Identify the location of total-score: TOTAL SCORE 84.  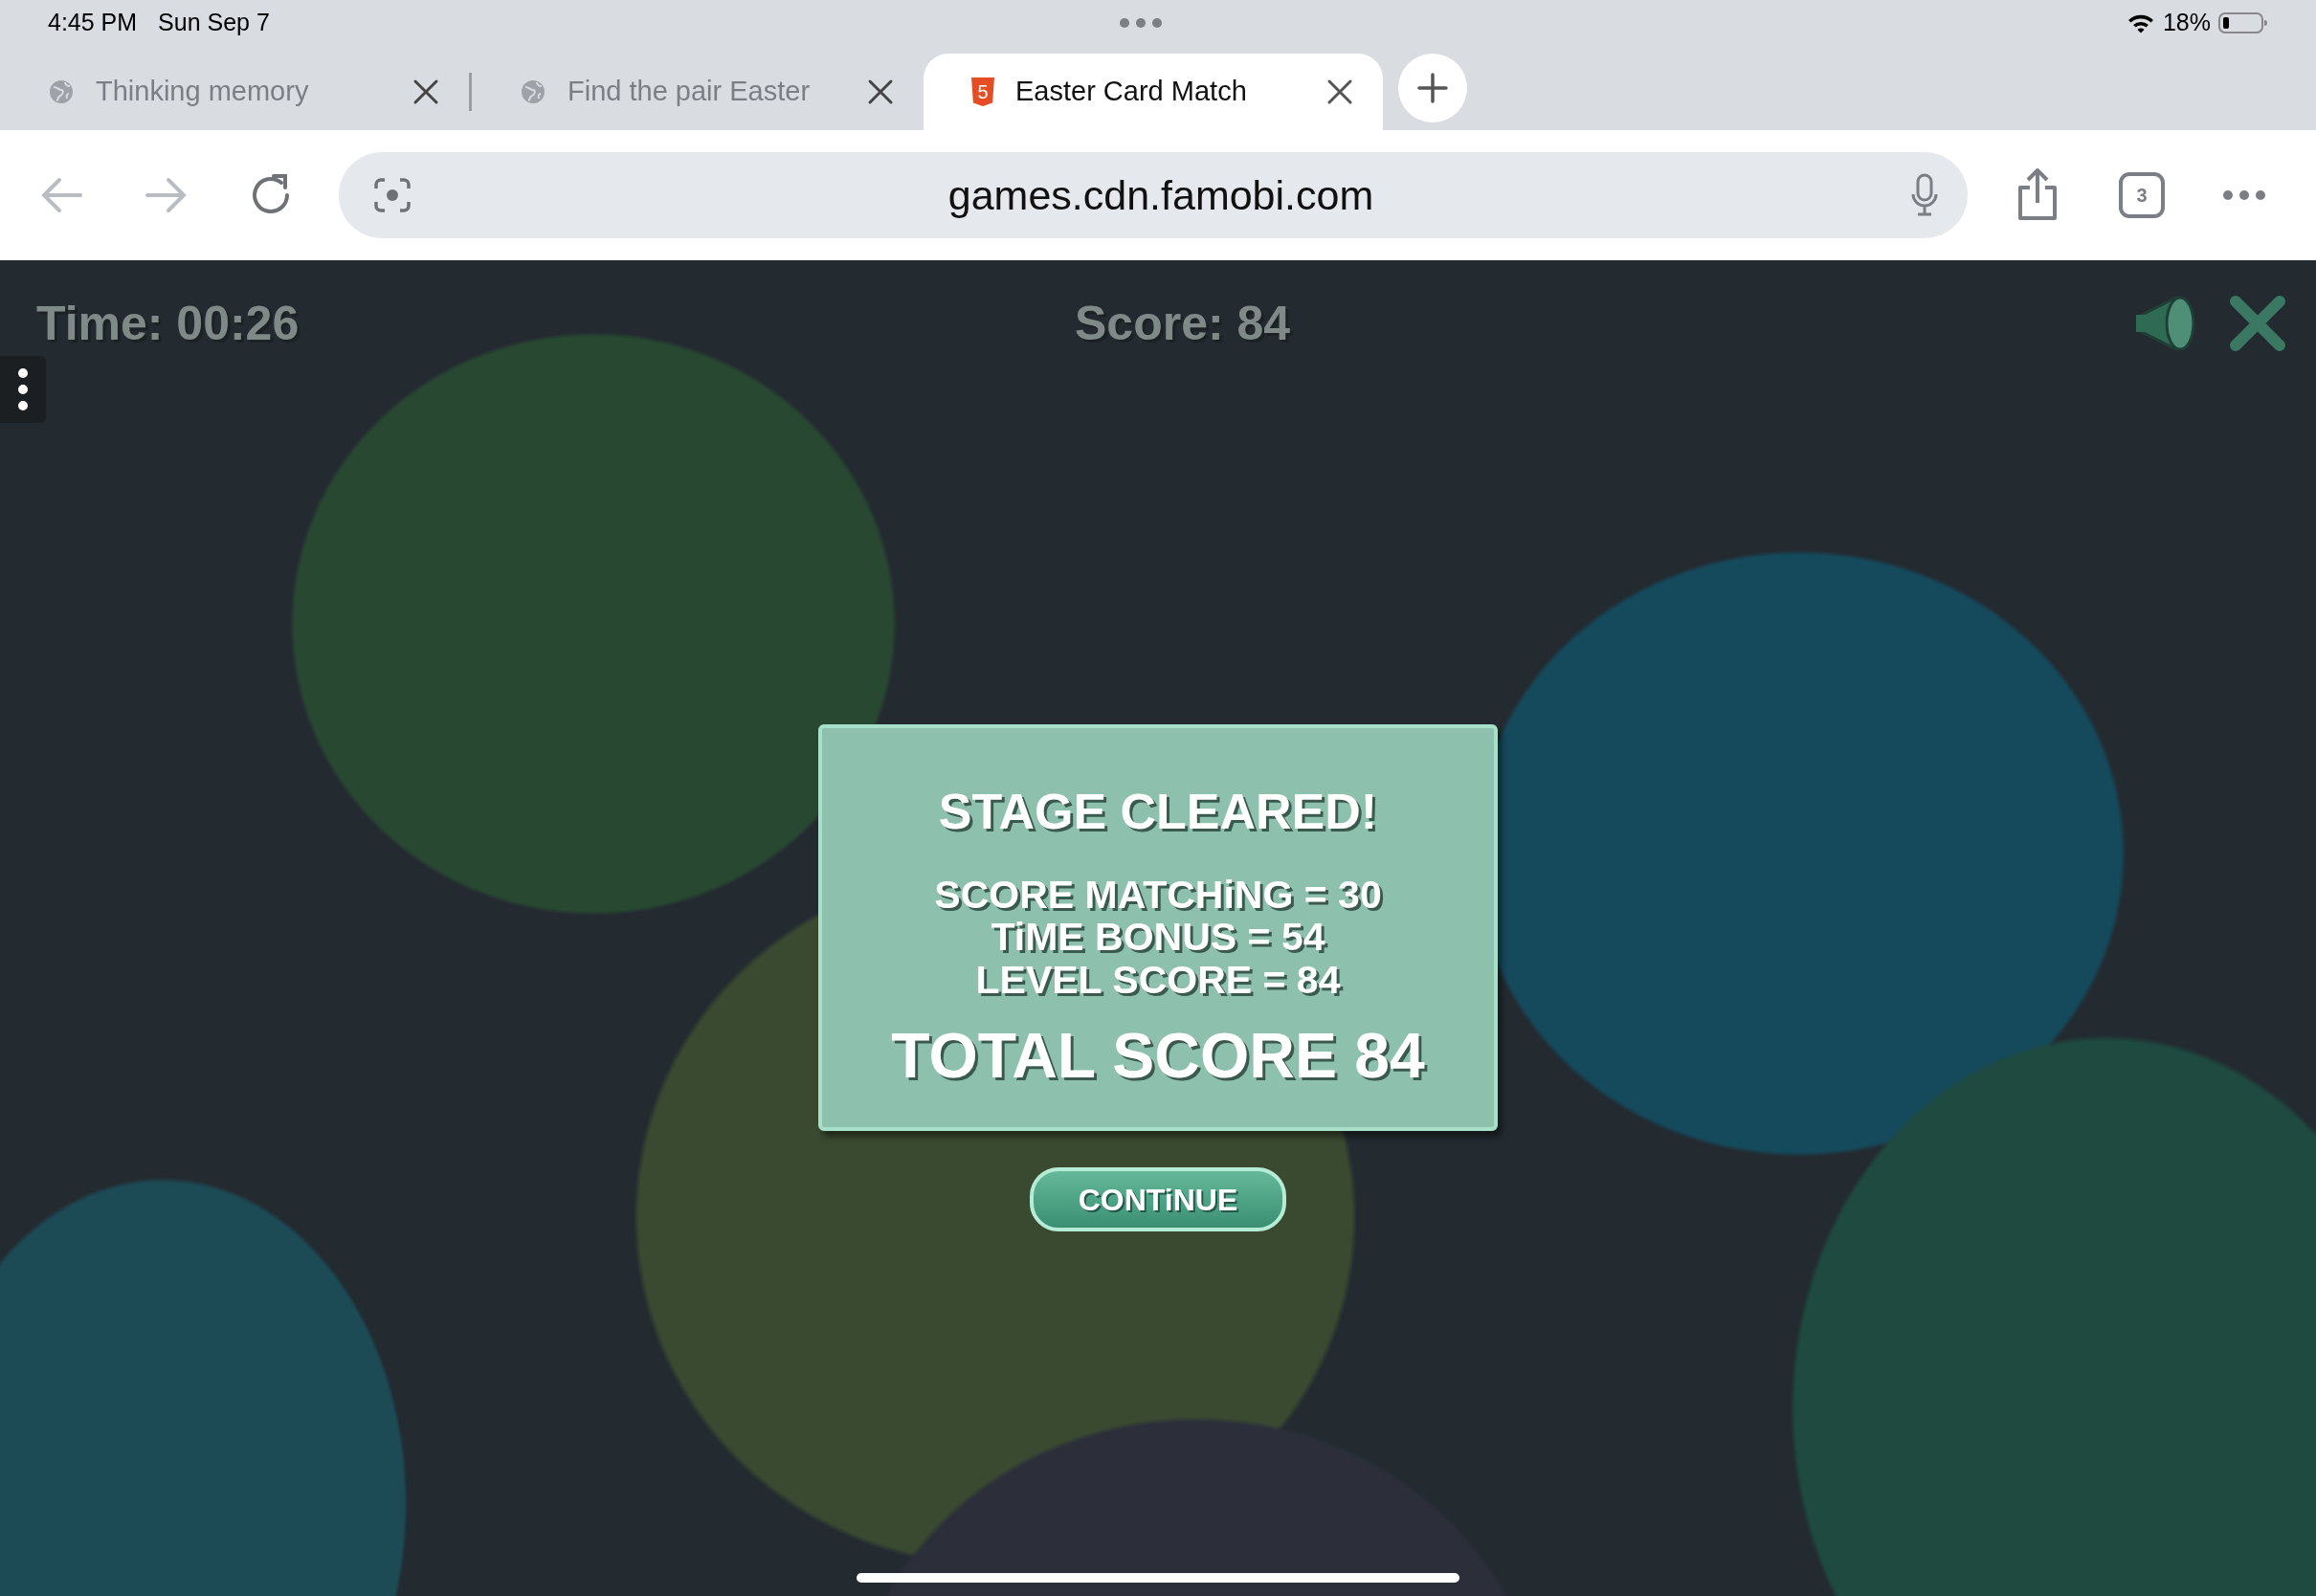
(1158, 1056).